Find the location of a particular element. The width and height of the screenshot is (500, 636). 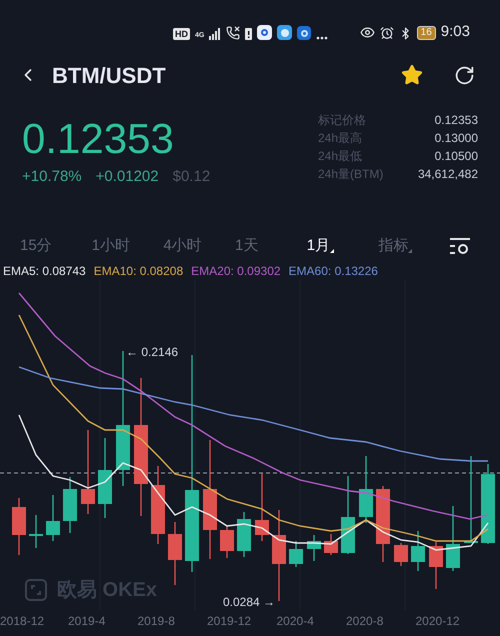

stat-value: 34,612,482 is located at coordinates (448, 174).